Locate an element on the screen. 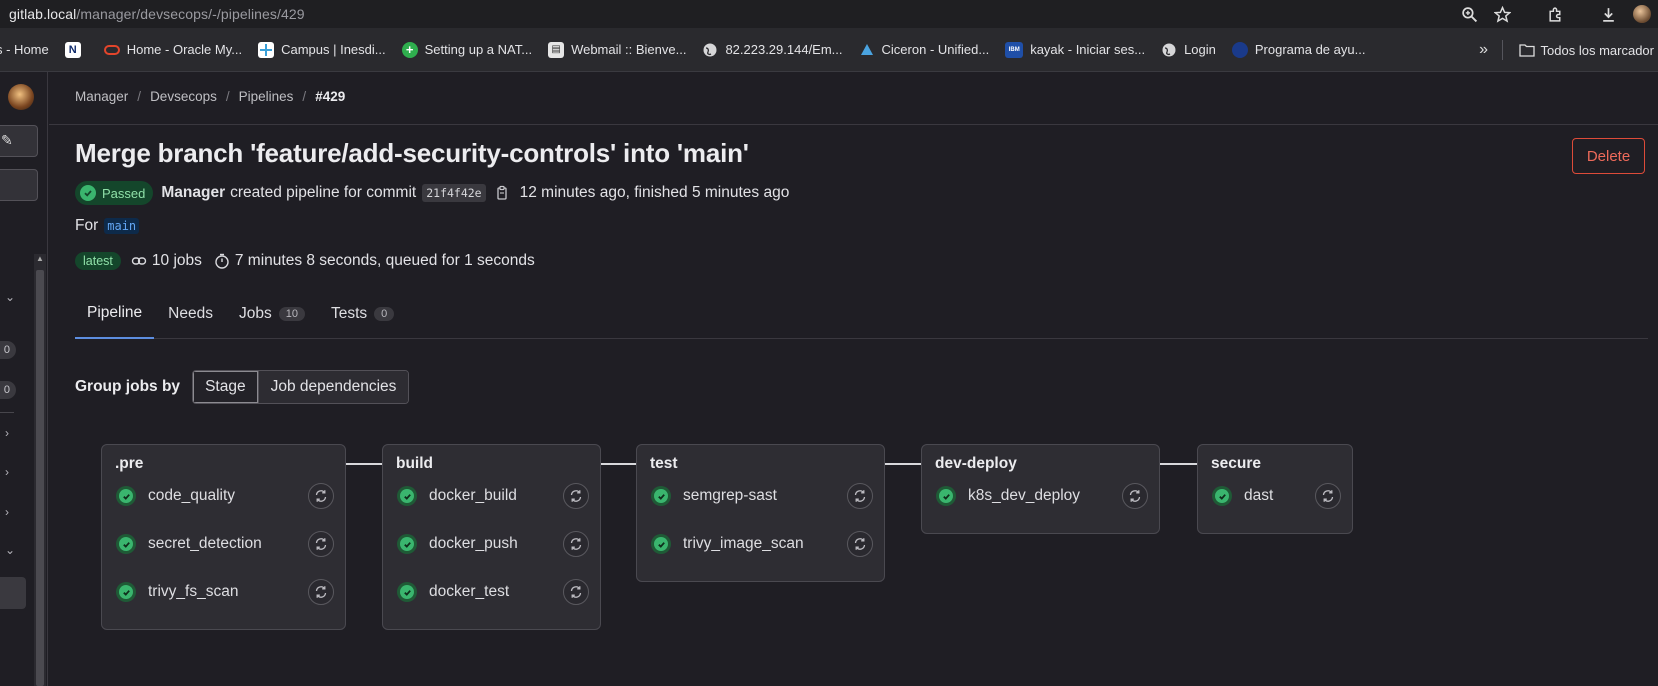 The height and width of the screenshot is (686, 1658). job-docker-push: docker_push is located at coordinates (457, 544).